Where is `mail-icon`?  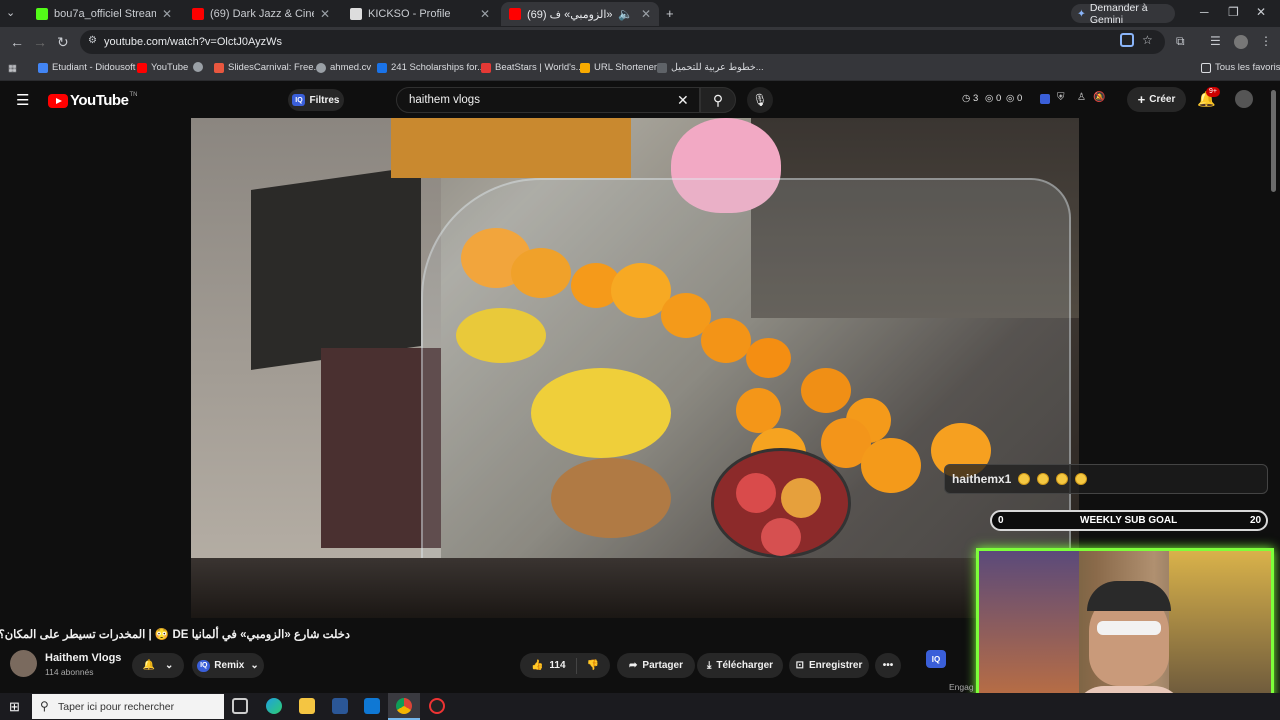
mail-icon is located at coordinates (372, 706).